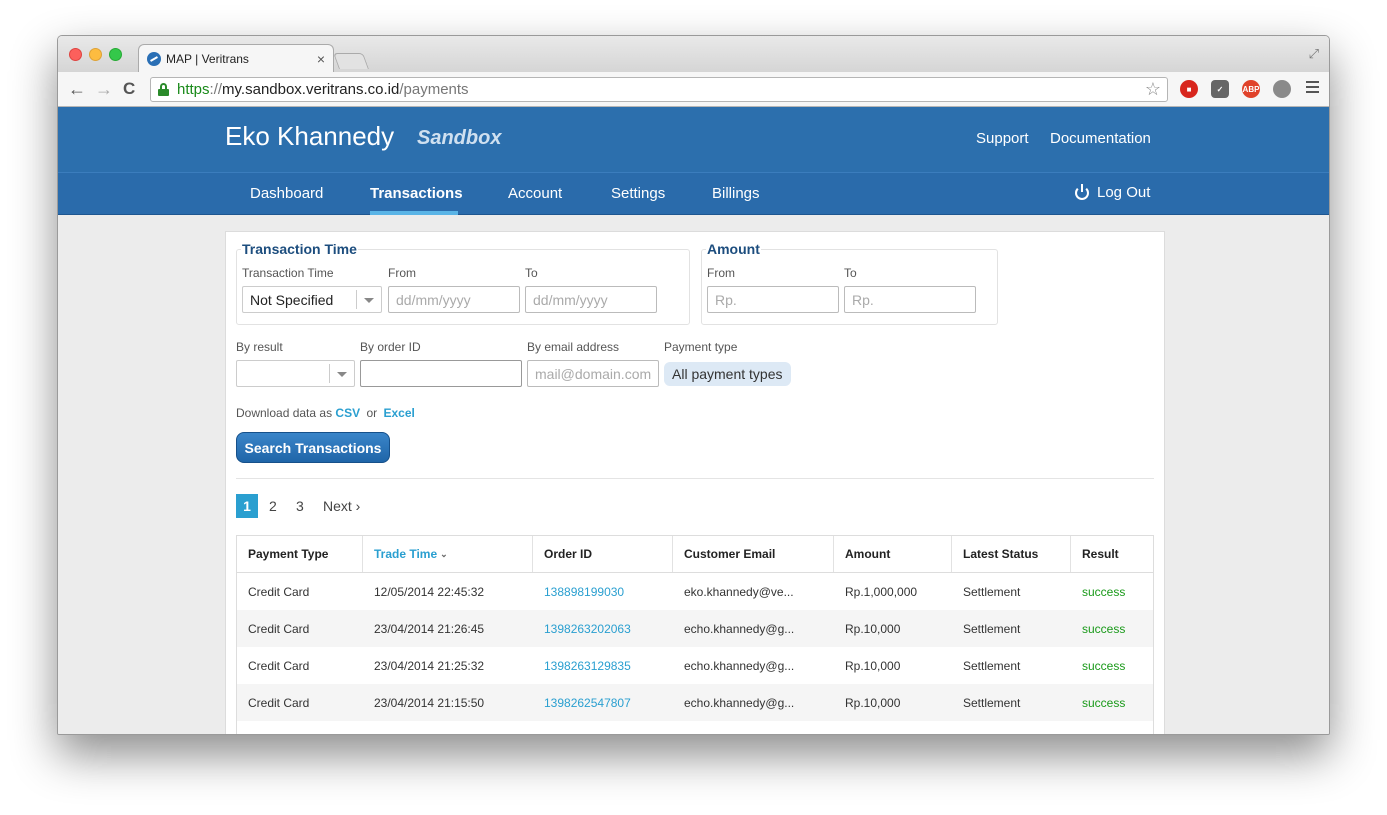 The width and height of the screenshot is (1387, 815). What do you see at coordinates (313, 447) in the screenshot?
I see `search-transactions-button: Search Transactions` at bounding box center [313, 447].